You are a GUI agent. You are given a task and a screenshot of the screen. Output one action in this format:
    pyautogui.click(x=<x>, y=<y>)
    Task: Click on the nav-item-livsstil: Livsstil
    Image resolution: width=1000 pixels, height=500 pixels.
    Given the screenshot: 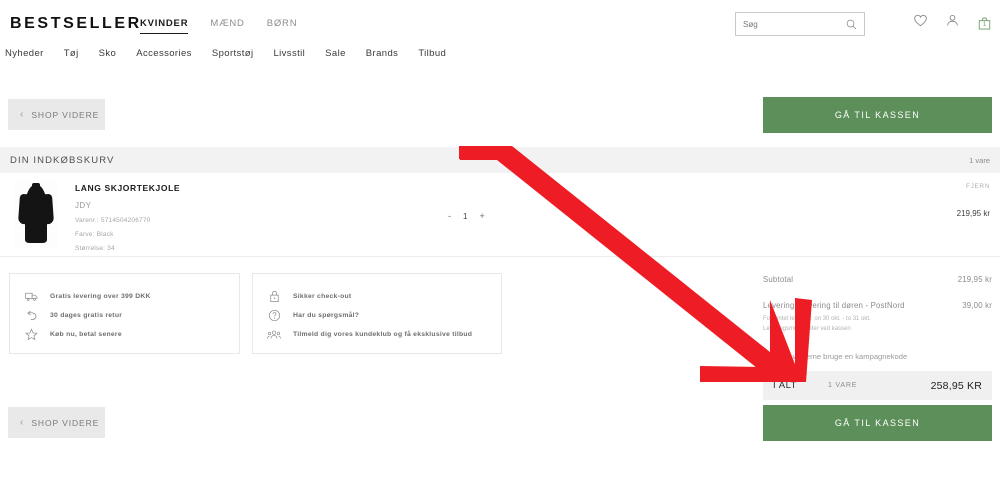 What is the action you would take?
    pyautogui.click(x=289, y=53)
    